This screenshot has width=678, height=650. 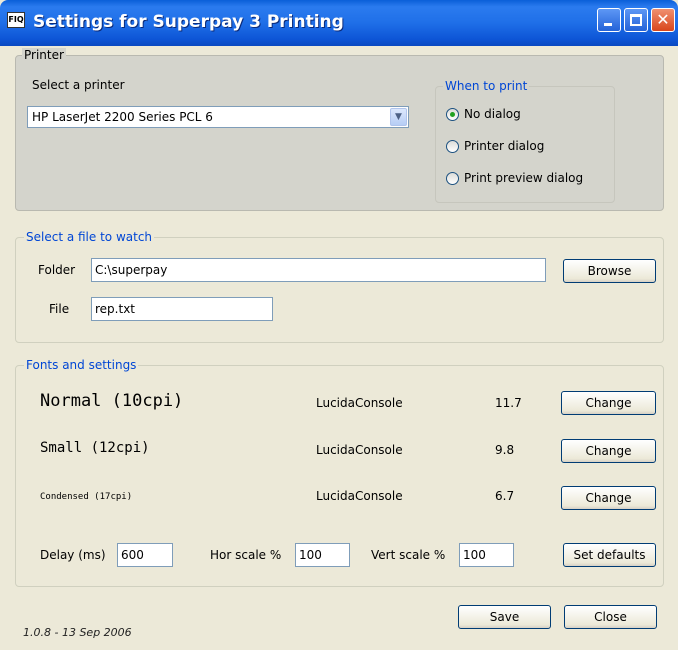 What do you see at coordinates (398, 117) in the screenshot?
I see `chevron-down-icon: ▼` at bounding box center [398, 117].